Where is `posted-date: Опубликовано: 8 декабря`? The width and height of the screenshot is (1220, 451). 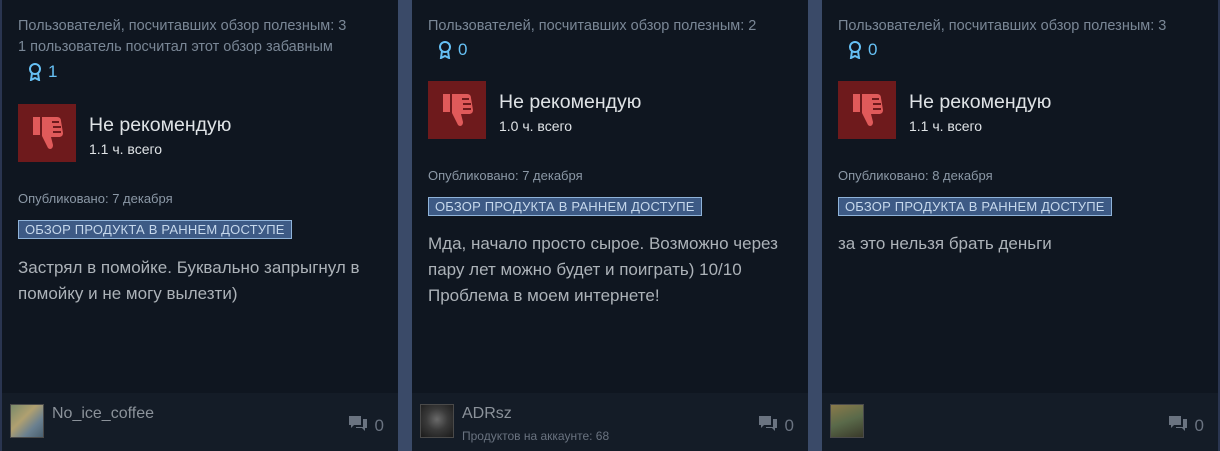 posted-date: Опубликовано: 8 декабря is located at coordinates (915, 175).